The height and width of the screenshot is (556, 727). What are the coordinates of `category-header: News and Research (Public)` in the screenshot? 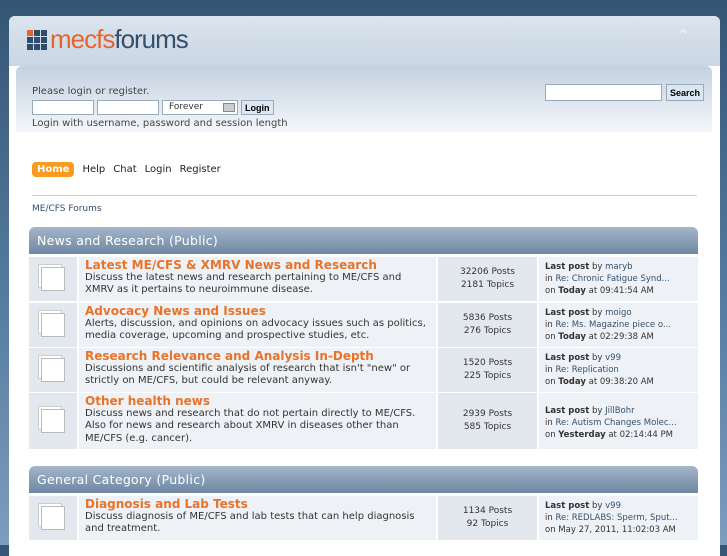 It's located at (363, 240).